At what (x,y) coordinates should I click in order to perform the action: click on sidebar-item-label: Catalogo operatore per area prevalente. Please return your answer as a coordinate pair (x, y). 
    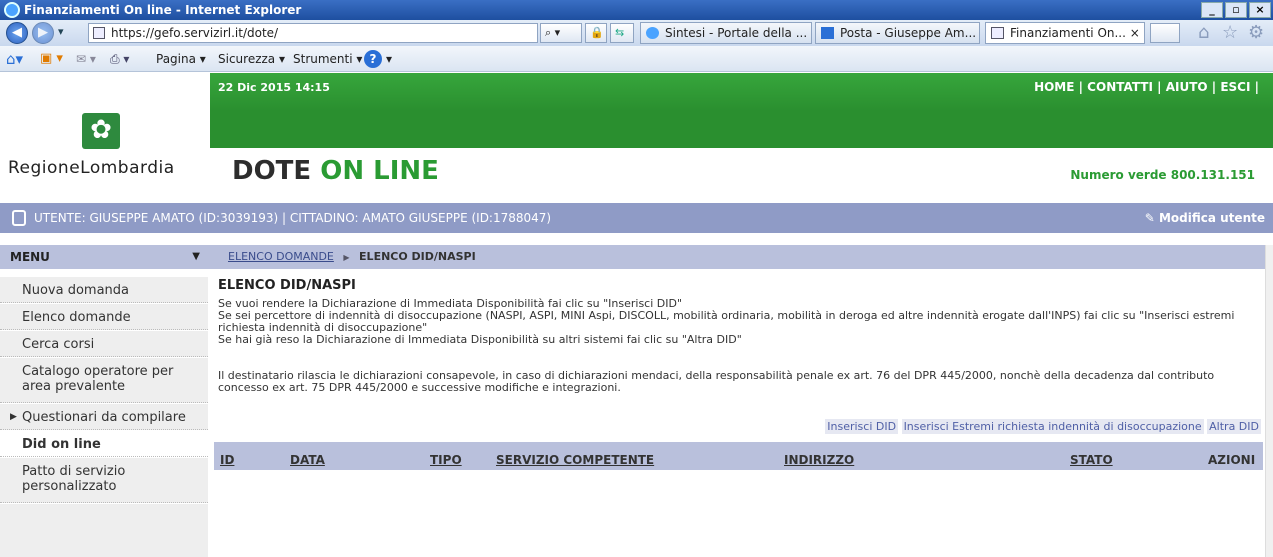
    Looking at the image, I should click on (98, 379).